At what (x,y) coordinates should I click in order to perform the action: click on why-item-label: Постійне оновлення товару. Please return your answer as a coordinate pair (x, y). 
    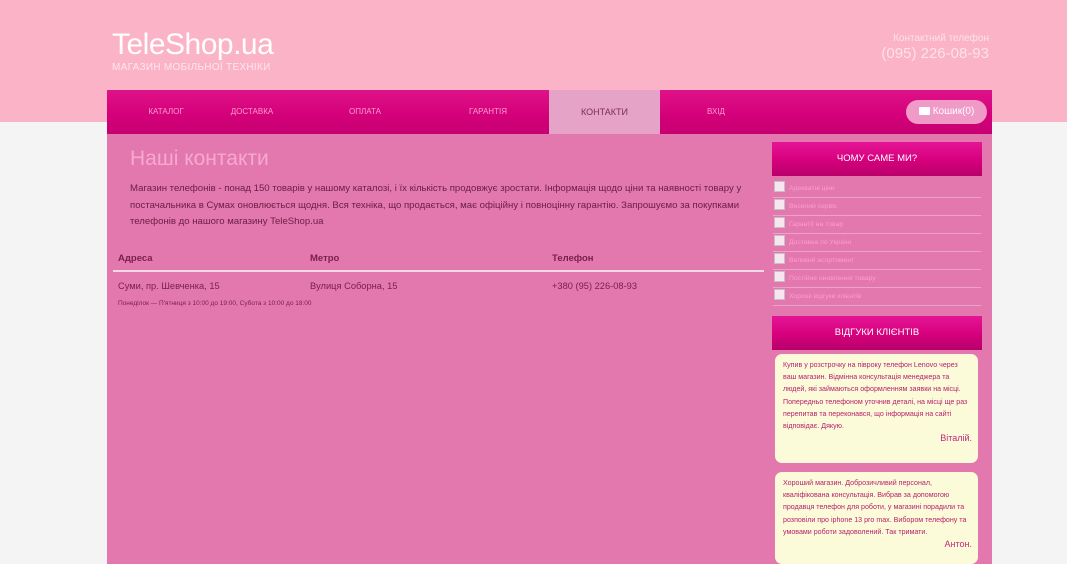
    Looking at the image, I should click on (832, 278).